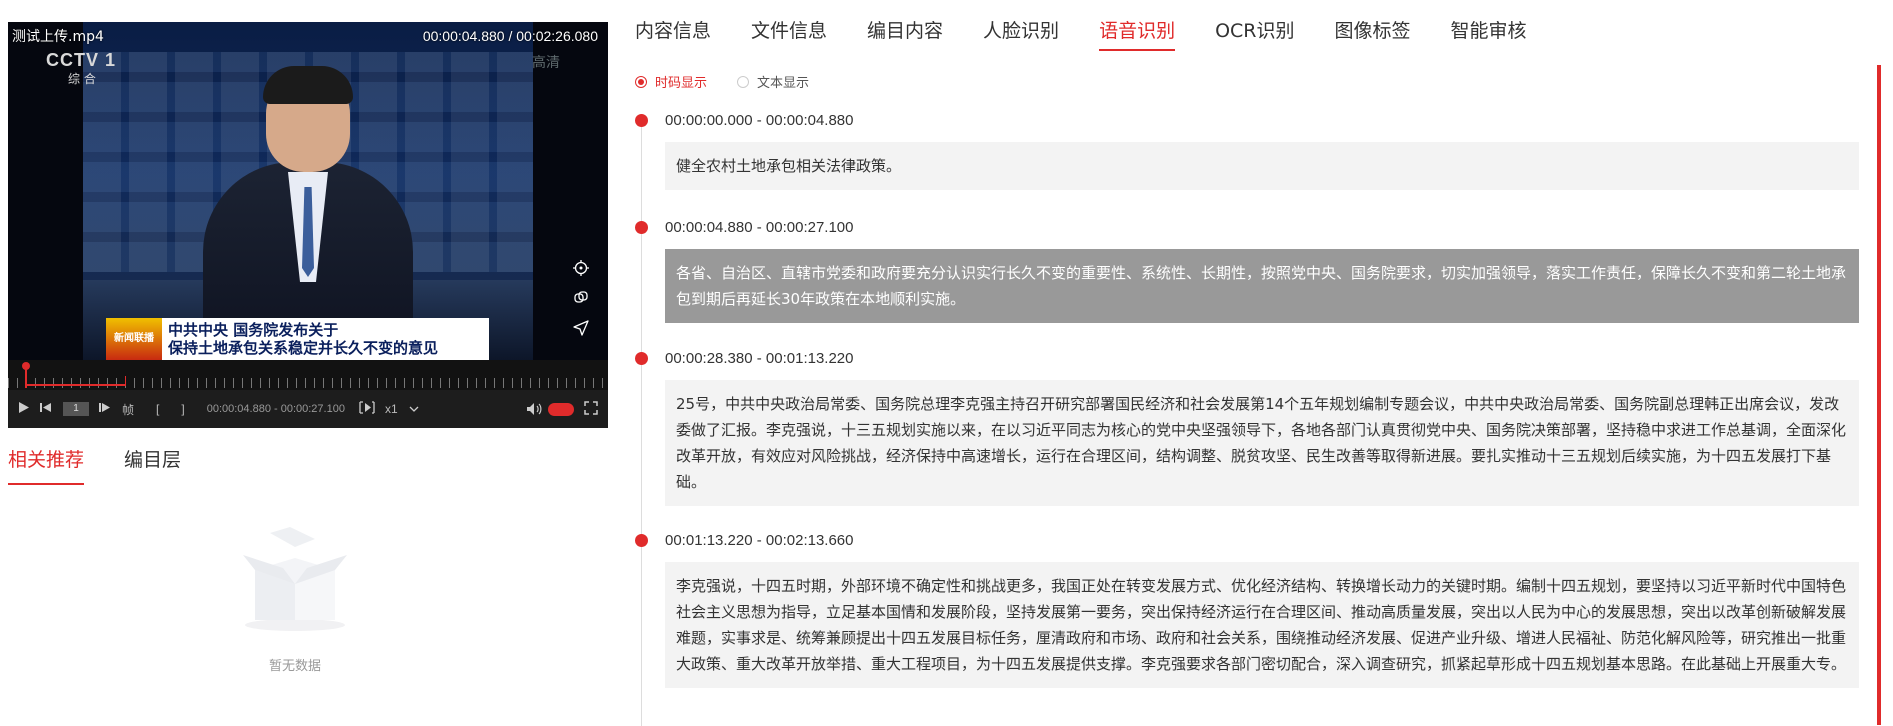  I want to click on display-mode-group: 时码显示 文本显示, so click(737, 81).